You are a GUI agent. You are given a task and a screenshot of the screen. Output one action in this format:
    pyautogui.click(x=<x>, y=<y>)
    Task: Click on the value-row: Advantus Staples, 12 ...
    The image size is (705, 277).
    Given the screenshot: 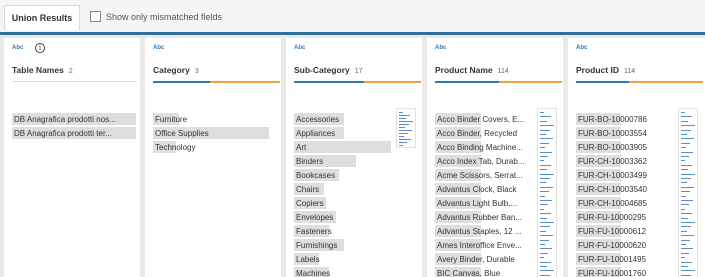 What is the action you would take?
    pyautogui.click(x=479, y=232)
    